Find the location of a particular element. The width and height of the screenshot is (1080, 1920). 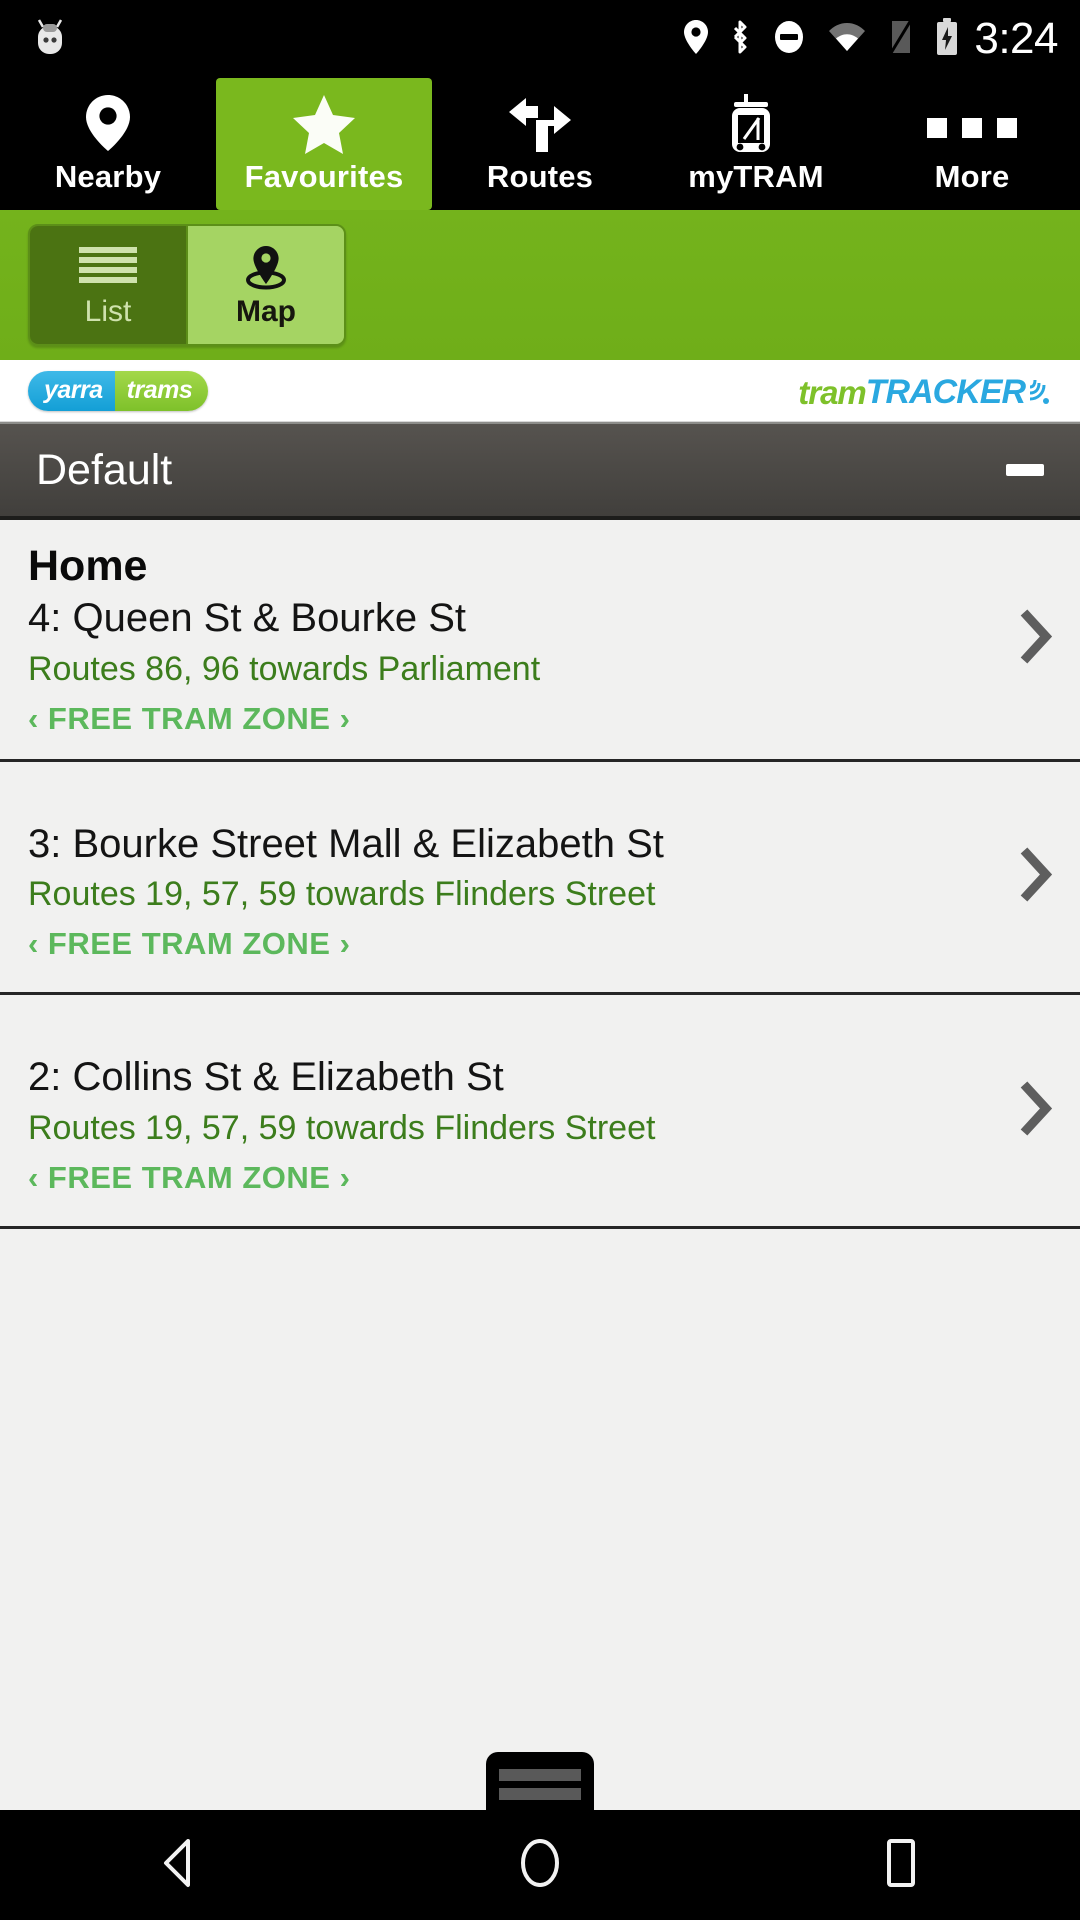

tab-routes: Routes is located at coordinates (540, 144).